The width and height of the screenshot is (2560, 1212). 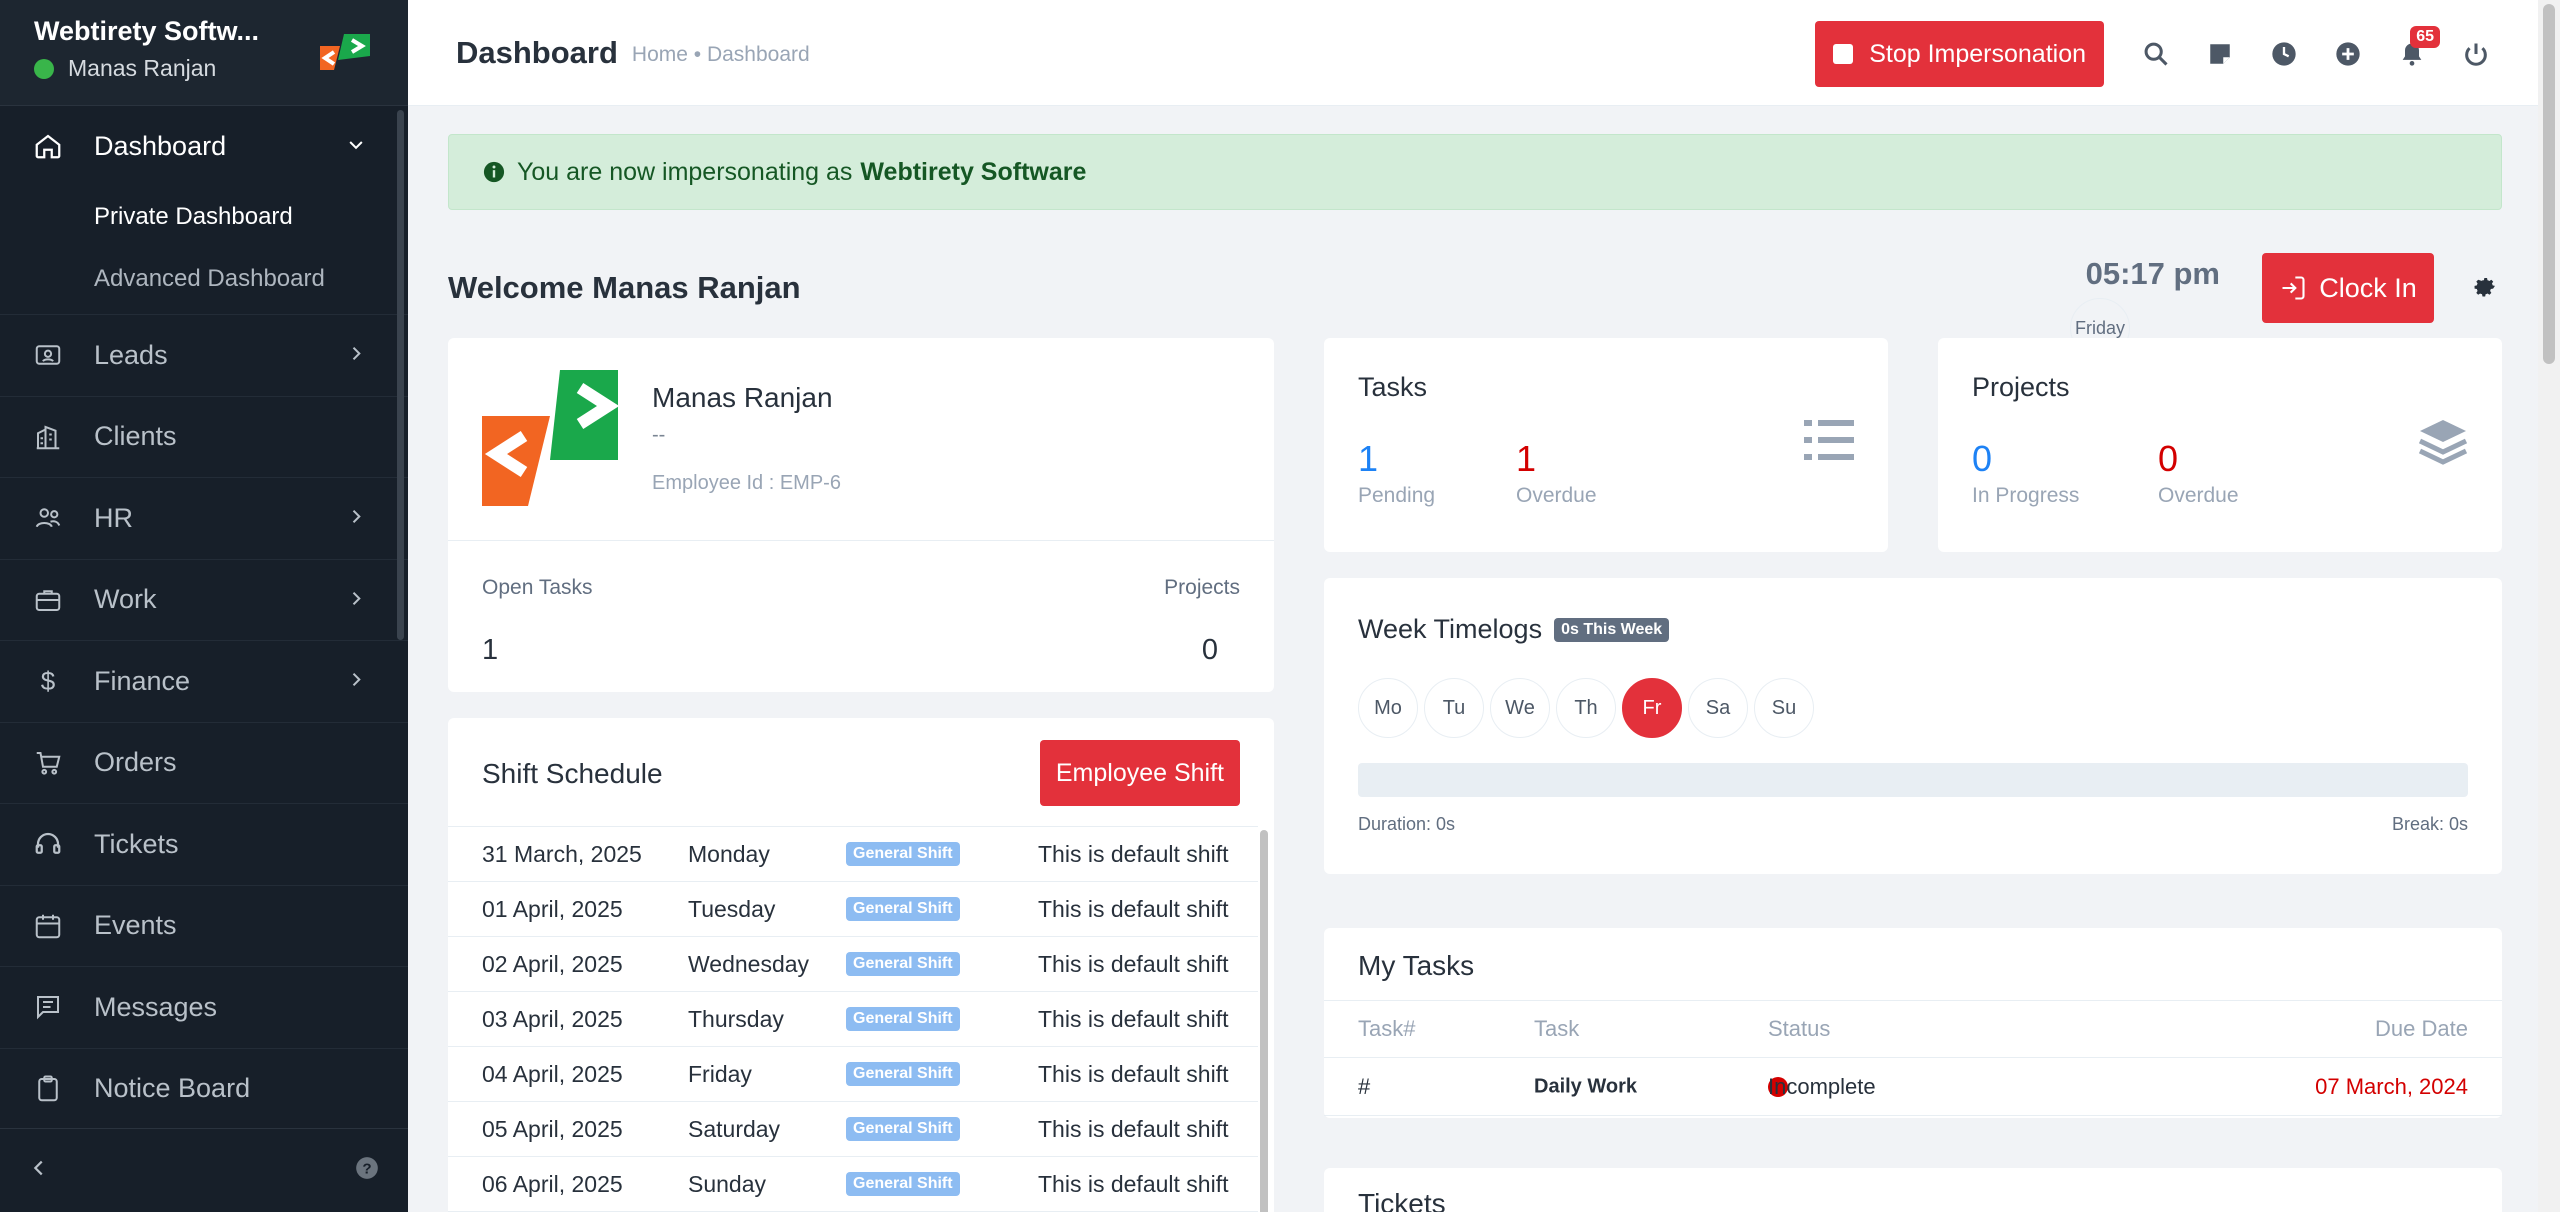 I want to click on sidebar-item-label: Notice Board, so click(x=172, y=1088).